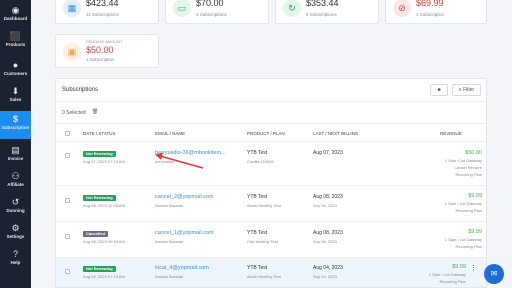 This screenshot has height=288, width=512. Describe the element at coordinates (217, 12) in the screenshot. I see `stat-card-active: ▭ $70.00 3 Subscriptions` at that location.